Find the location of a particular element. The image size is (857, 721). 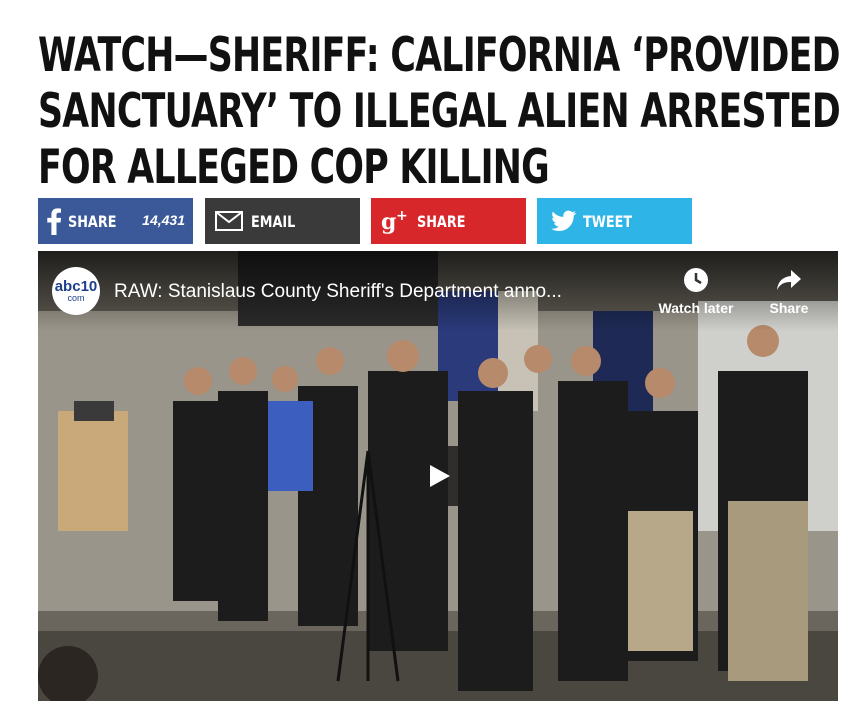

clock-icon is located at coordinates (696, 280).